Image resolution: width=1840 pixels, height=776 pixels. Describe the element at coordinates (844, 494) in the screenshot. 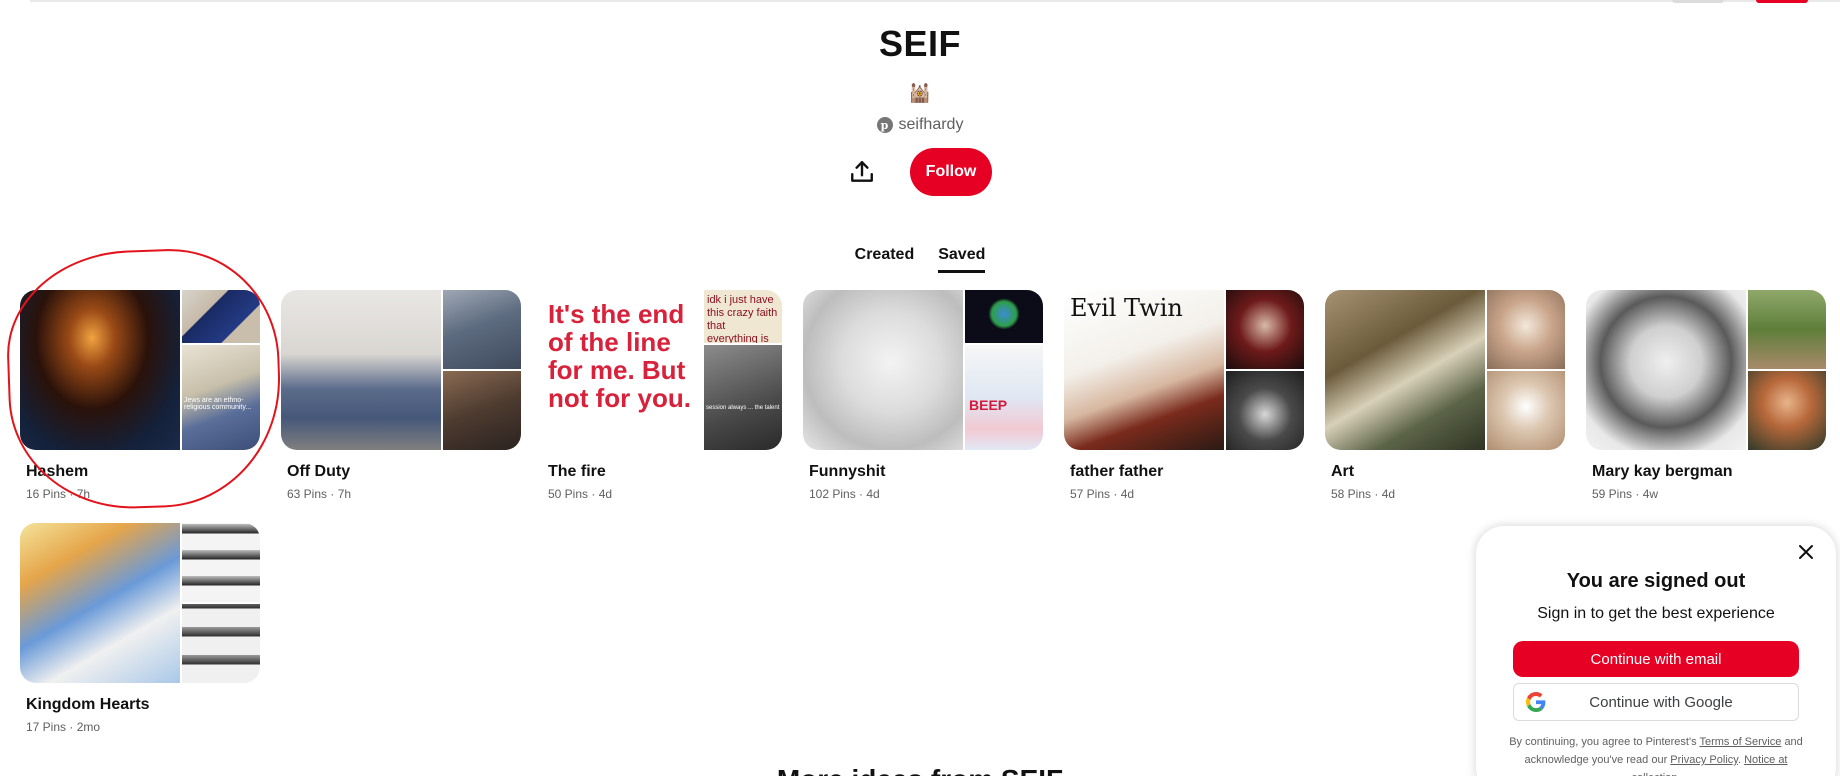

I see `board-meta: 102 Pins · 4d` at that location.